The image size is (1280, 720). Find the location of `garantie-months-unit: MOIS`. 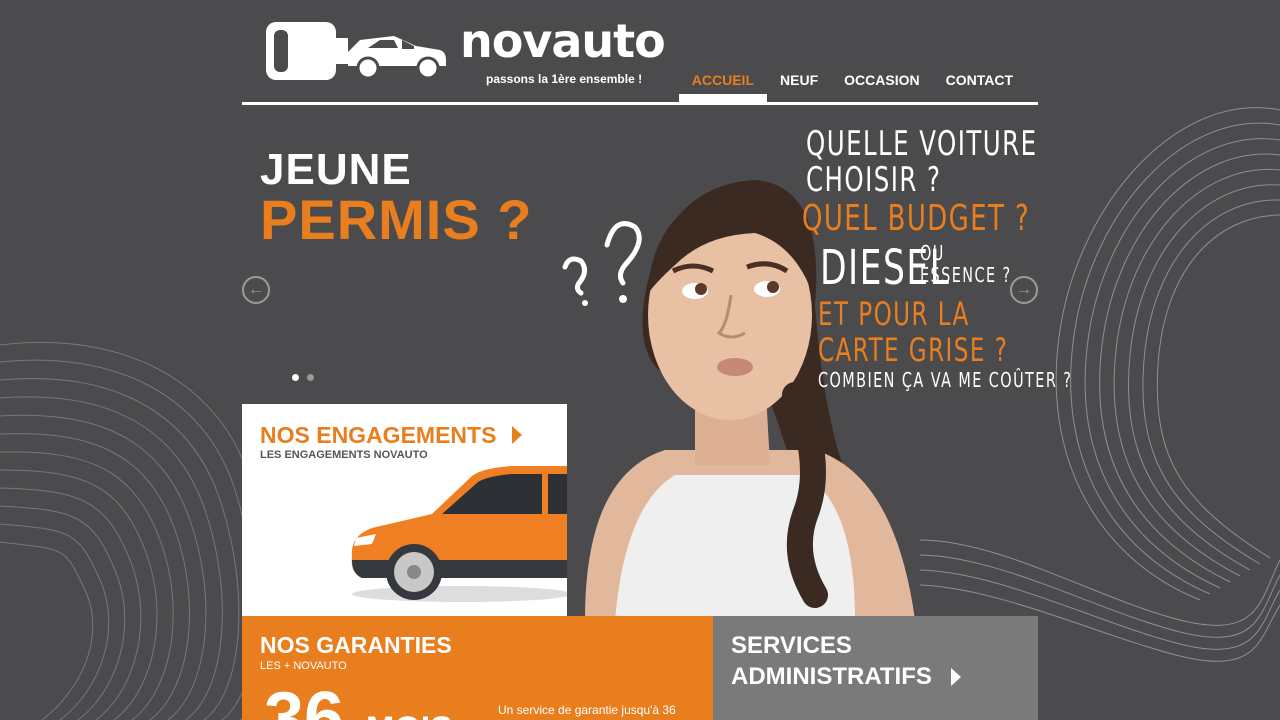

garantie-months-unit: MOIS is located at coordinates (409, 716).